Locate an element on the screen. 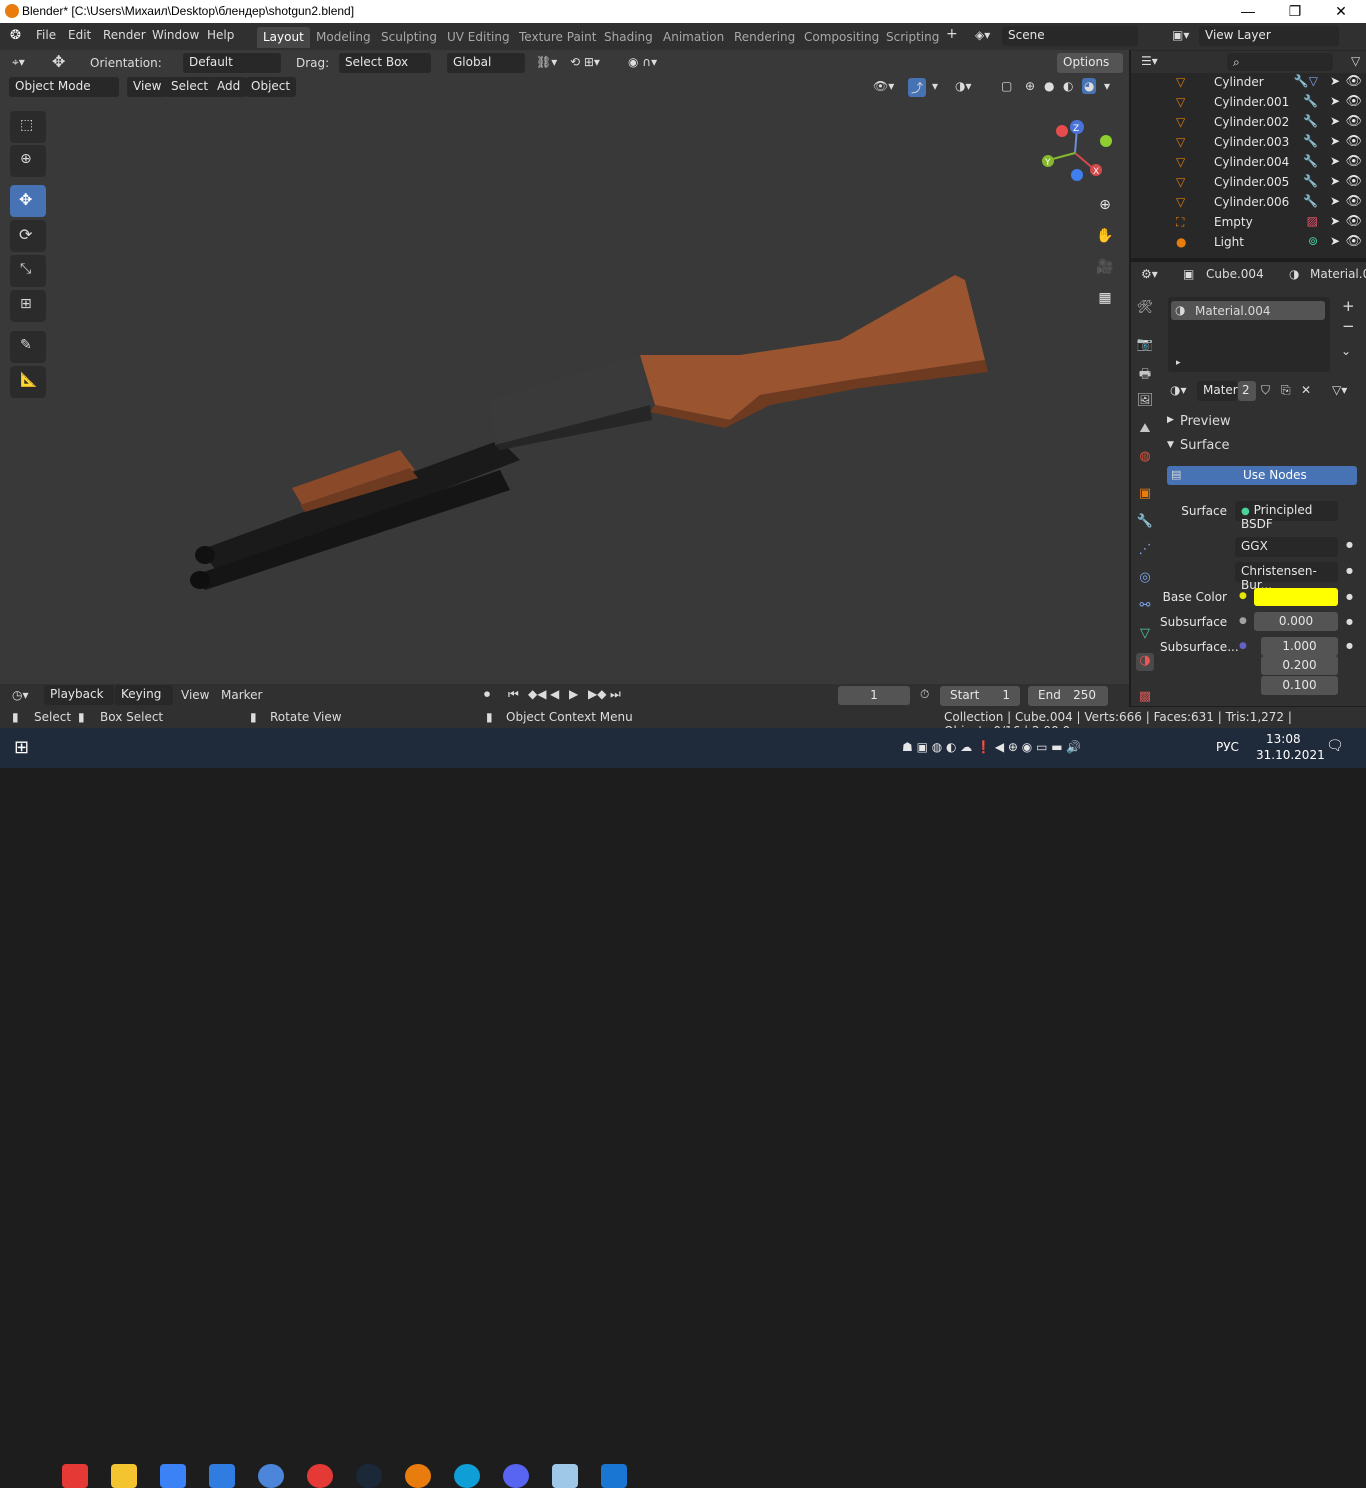 The width and height of the screenshot is (1366, 1488). constraints-tab-icon: ⚯ is located at coordinates (1145, 607).